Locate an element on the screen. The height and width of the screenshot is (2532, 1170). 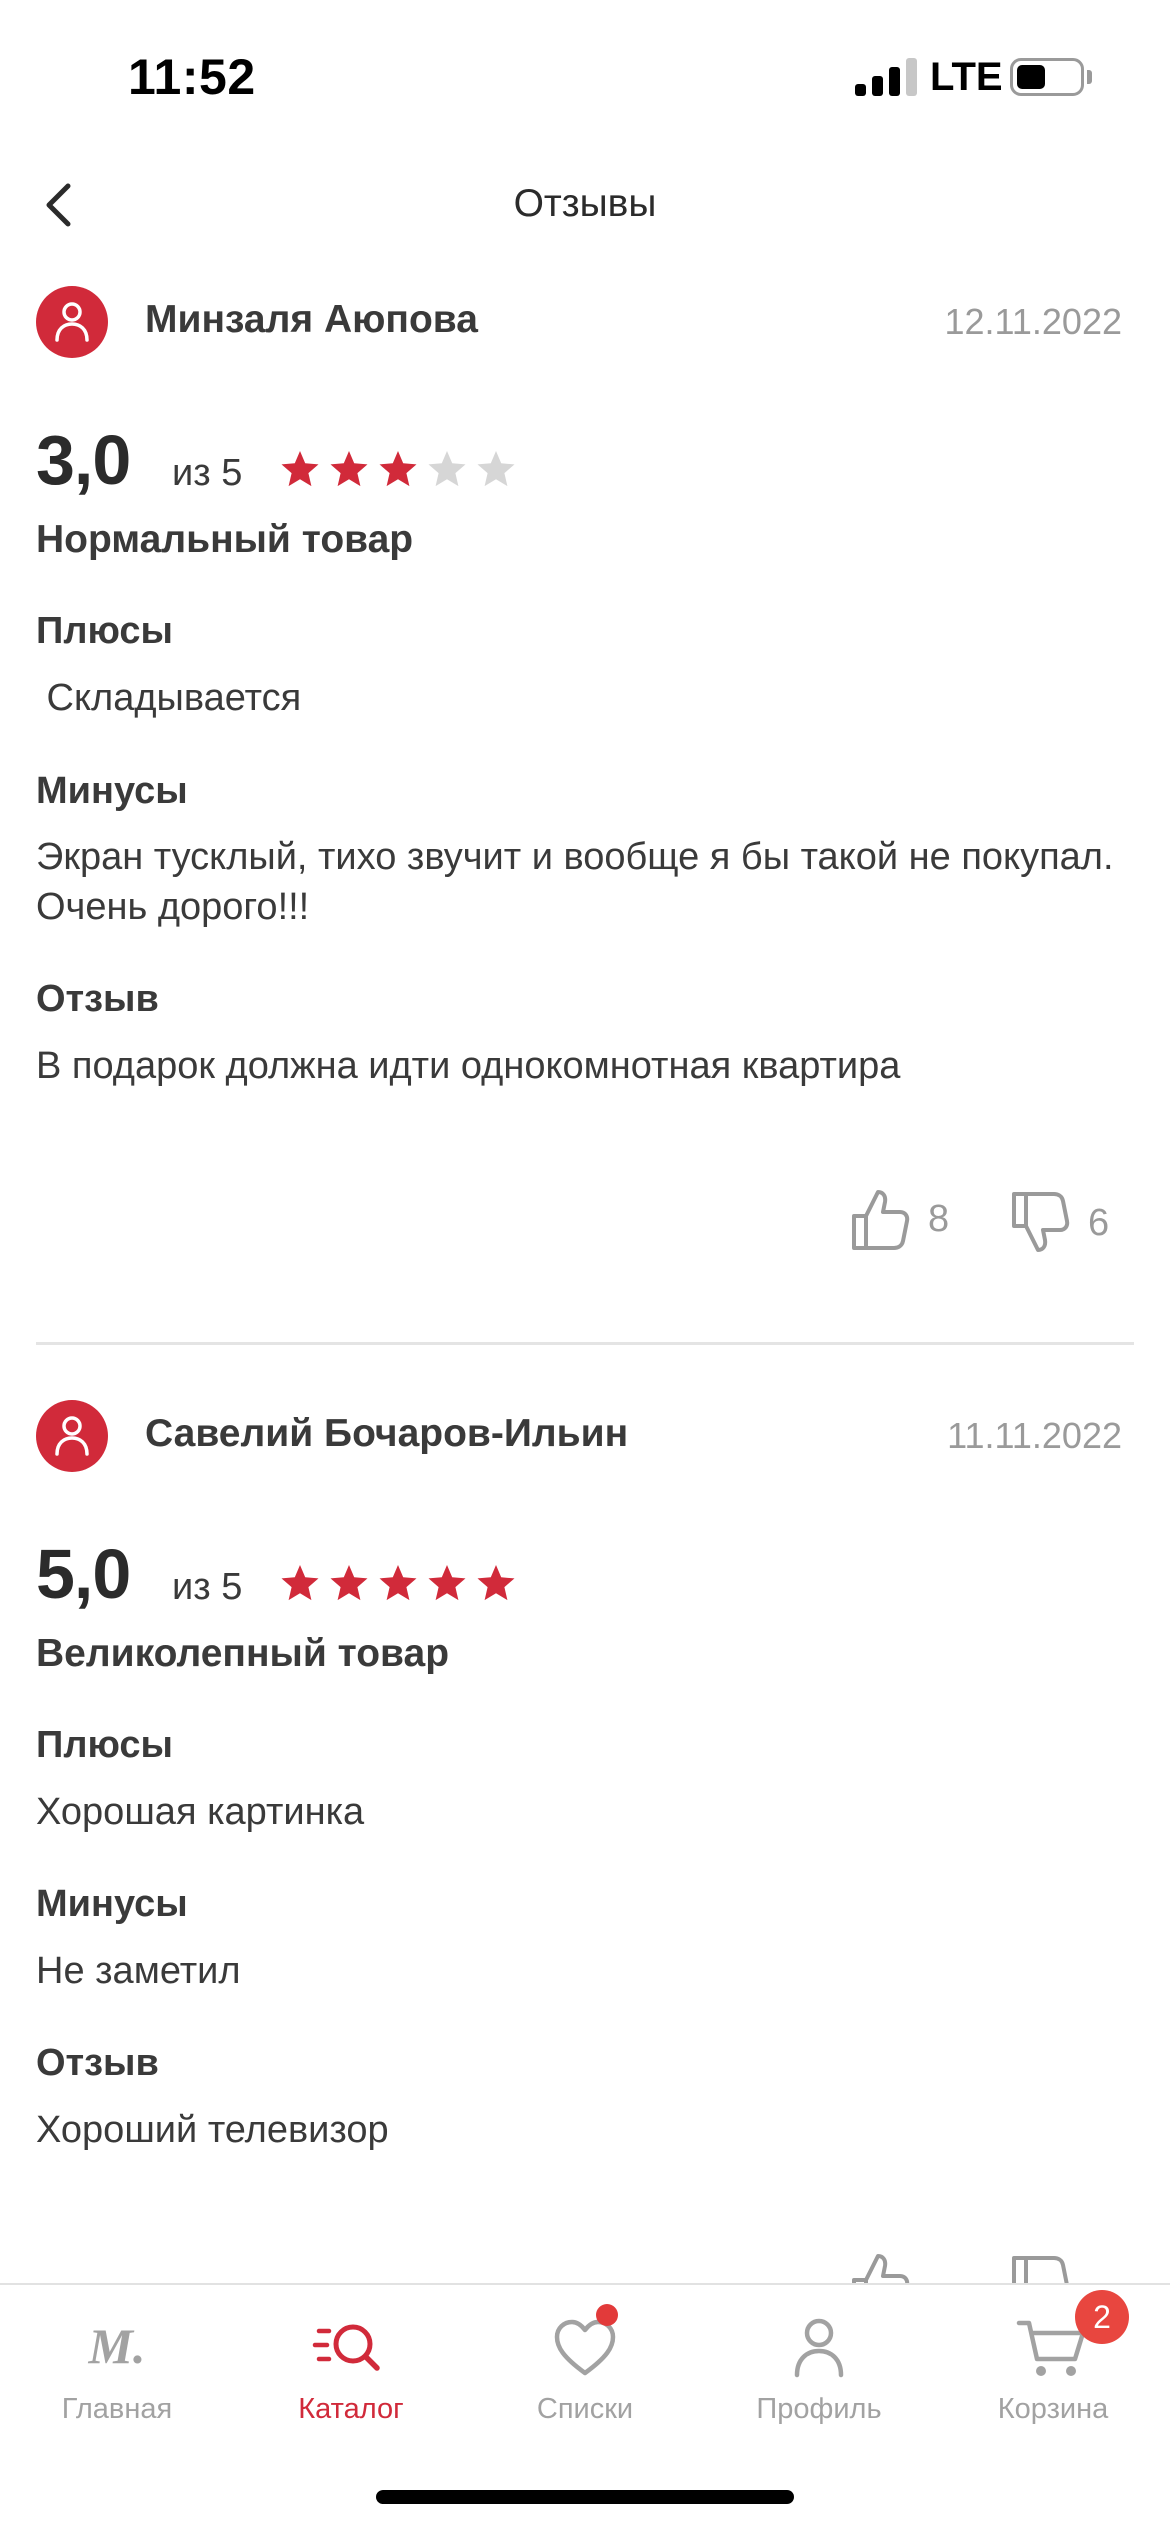
page-title: Отзывы is located at coordinates (585, 203).